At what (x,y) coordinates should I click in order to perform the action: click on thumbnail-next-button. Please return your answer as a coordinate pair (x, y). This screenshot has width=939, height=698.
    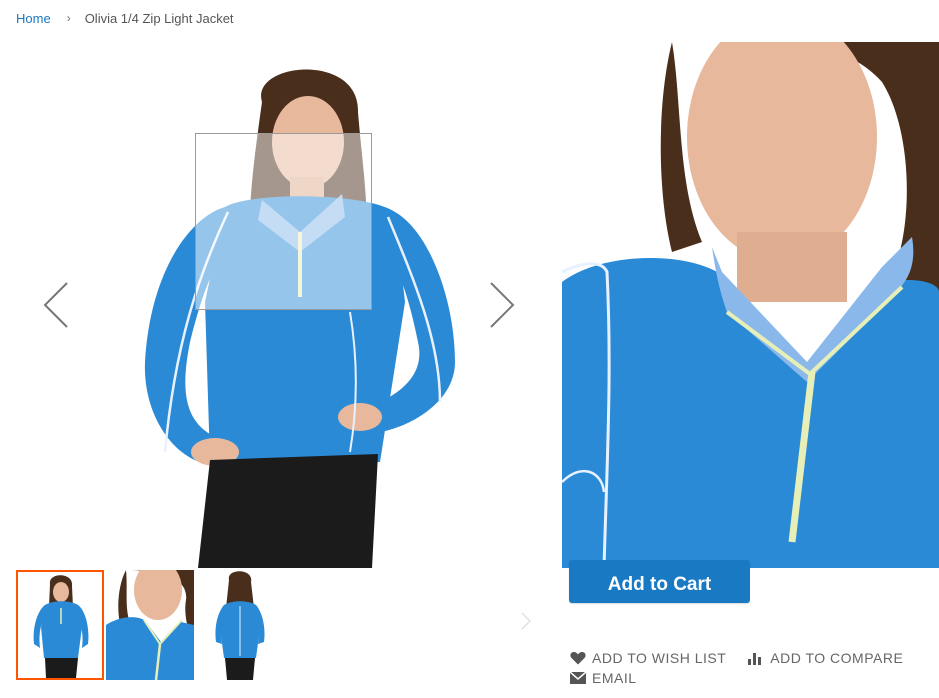
    Looking at the image, I should click on (526, 621).